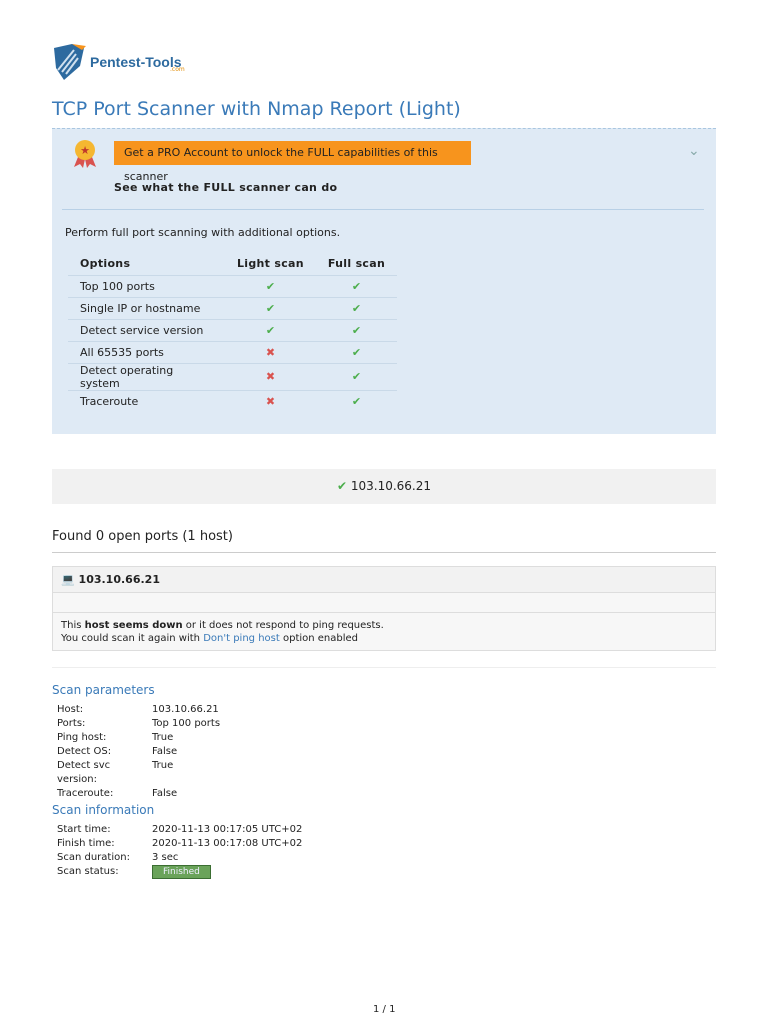 The image size is (768, 1024). What do you see at coordinates (356, 264) in the screenshot?
I see `column-header: Full scan` at bounding box center [356, 264].